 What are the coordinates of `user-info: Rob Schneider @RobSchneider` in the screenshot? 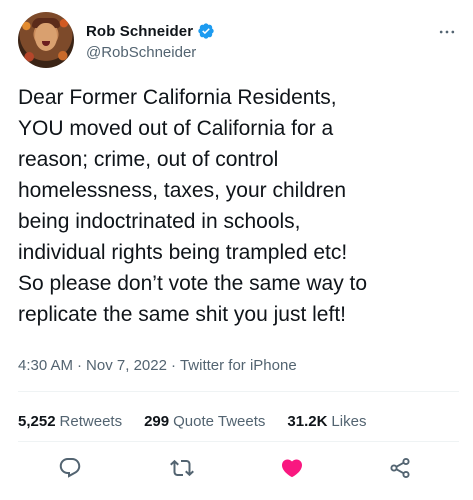 It's located at (260, 41).